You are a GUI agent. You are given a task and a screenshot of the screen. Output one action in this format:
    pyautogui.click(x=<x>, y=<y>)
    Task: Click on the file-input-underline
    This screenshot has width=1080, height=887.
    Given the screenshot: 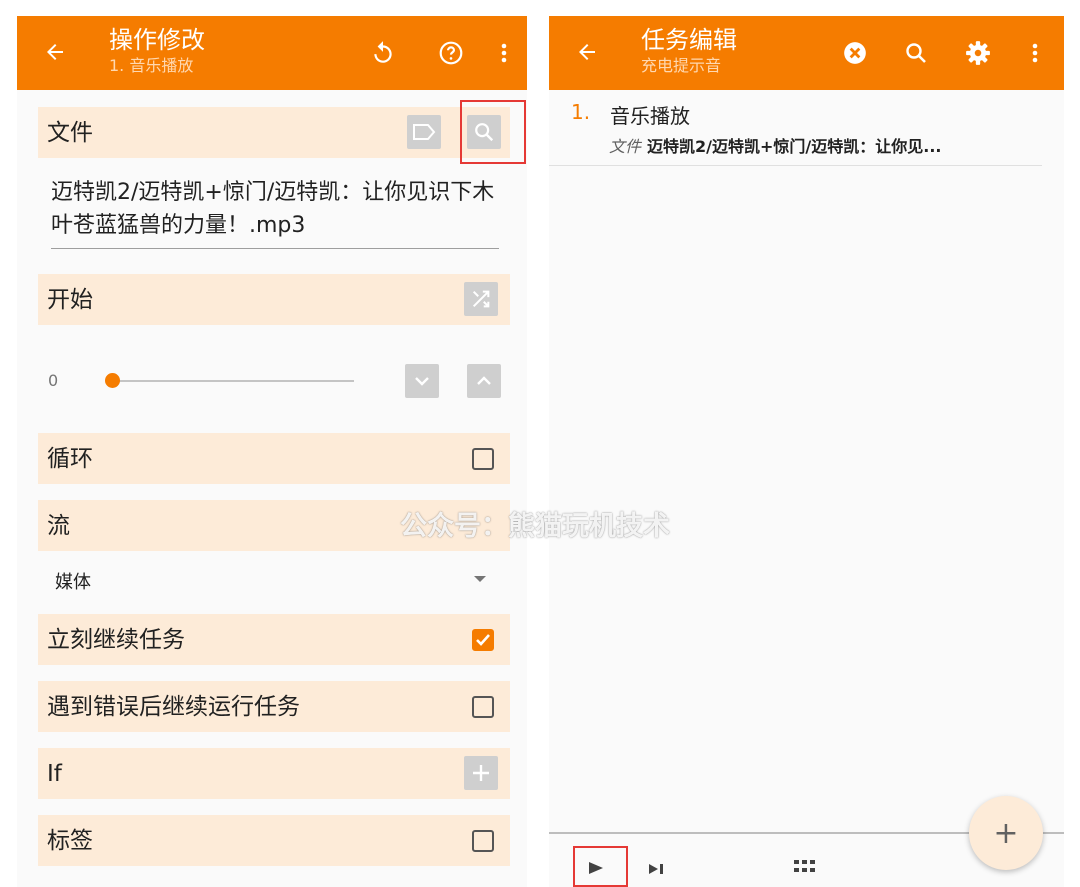 What is the action you would take?
    pyautogui.click(x=275, y=248)
    